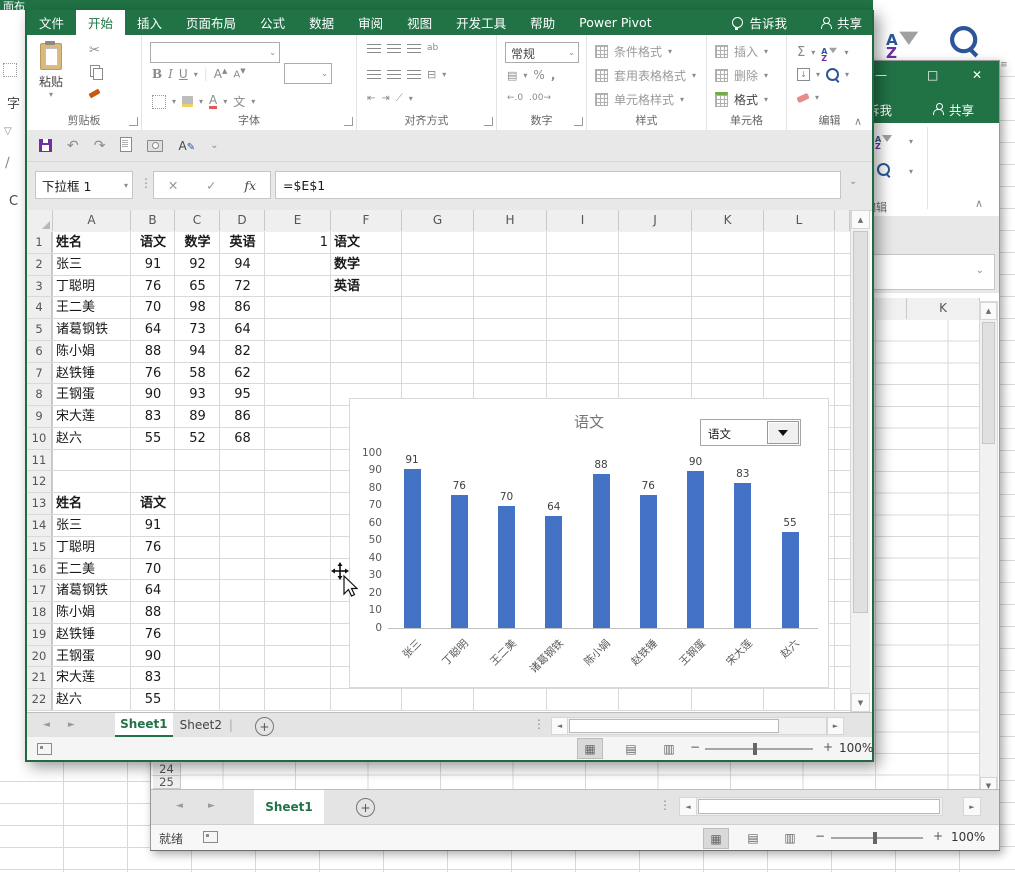 The height and width of the screenshot is (872, 1015). Describe the element at coordinates (51, 70) in the screenshot. I see `paste-button: 粘贴 ▾` at that location.